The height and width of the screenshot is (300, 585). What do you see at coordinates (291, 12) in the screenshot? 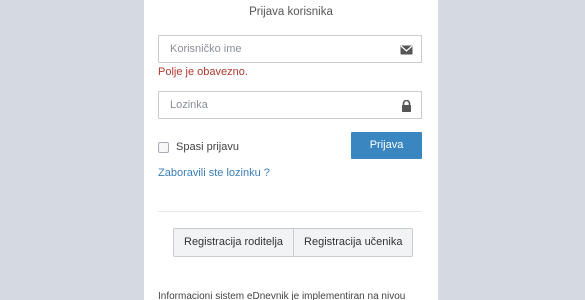
I see `form-title: Prijava korisnika` at bounding box center [291, 12].